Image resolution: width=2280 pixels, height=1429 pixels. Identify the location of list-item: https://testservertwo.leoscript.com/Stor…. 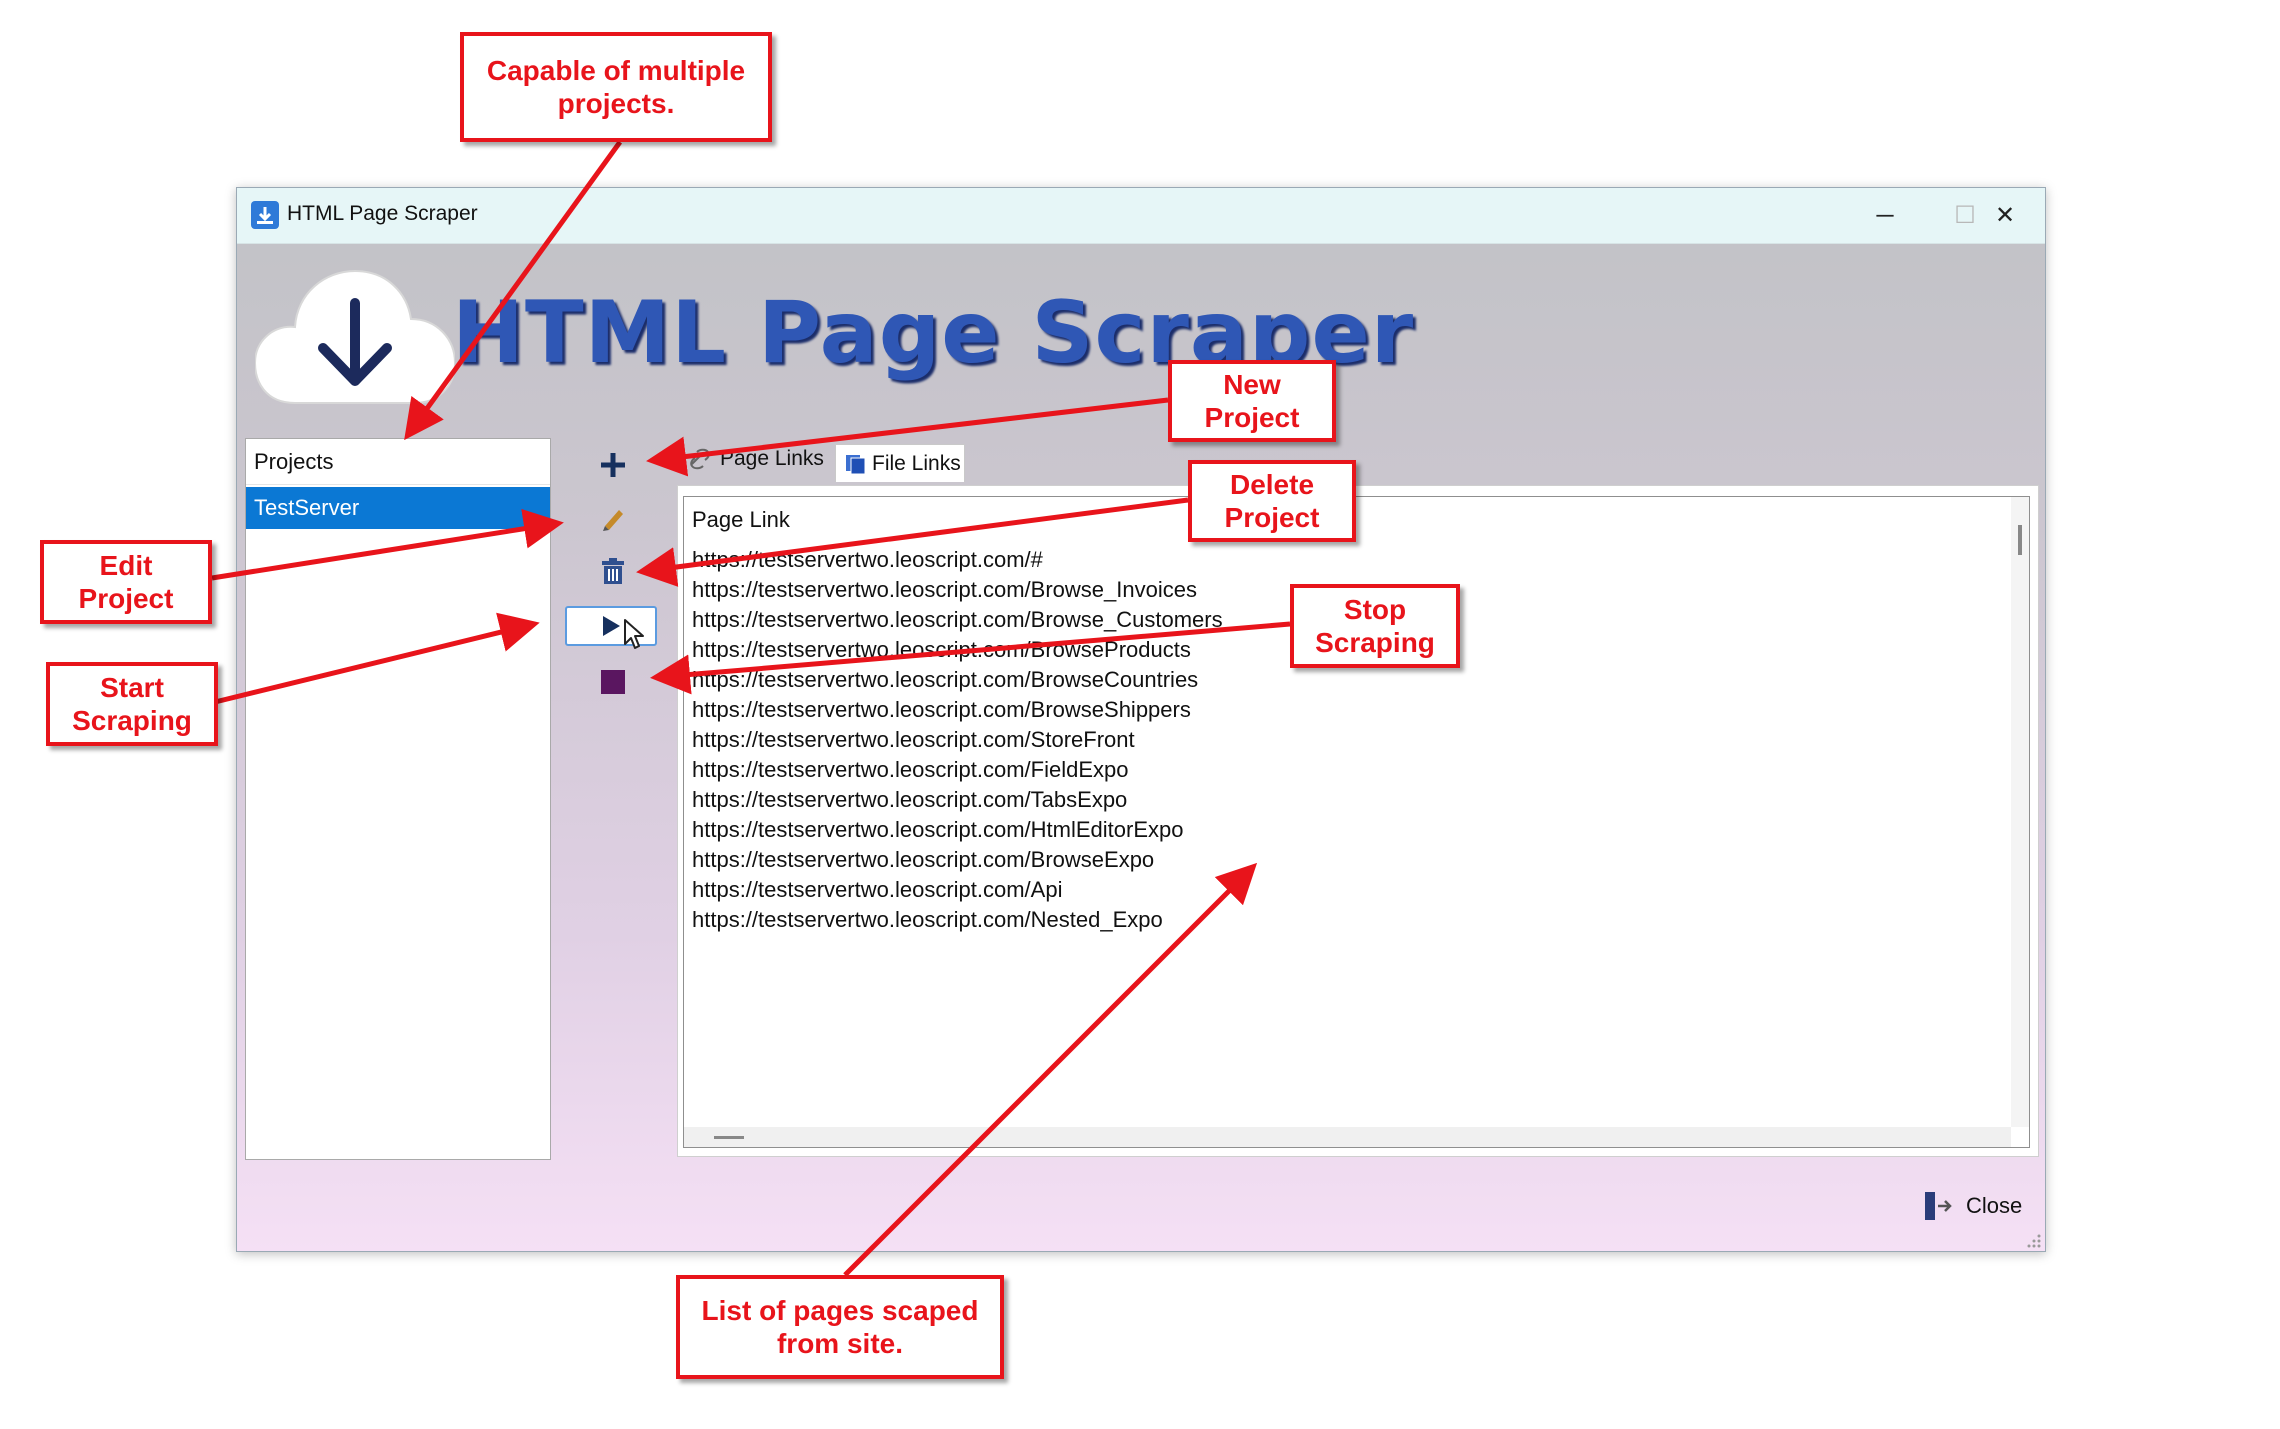
(913, 740).